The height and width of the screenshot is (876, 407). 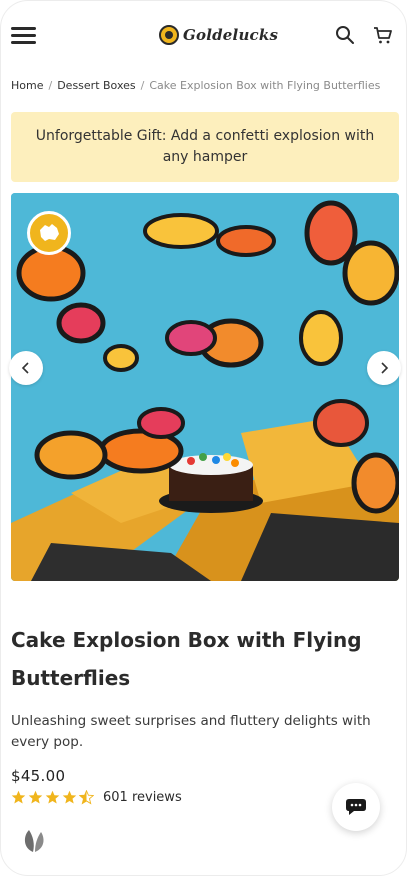 What do you see at coordinates (96, 797) in the screenshot?
I see `product-rating: 601 reviews` at bounding box center [96, 797].